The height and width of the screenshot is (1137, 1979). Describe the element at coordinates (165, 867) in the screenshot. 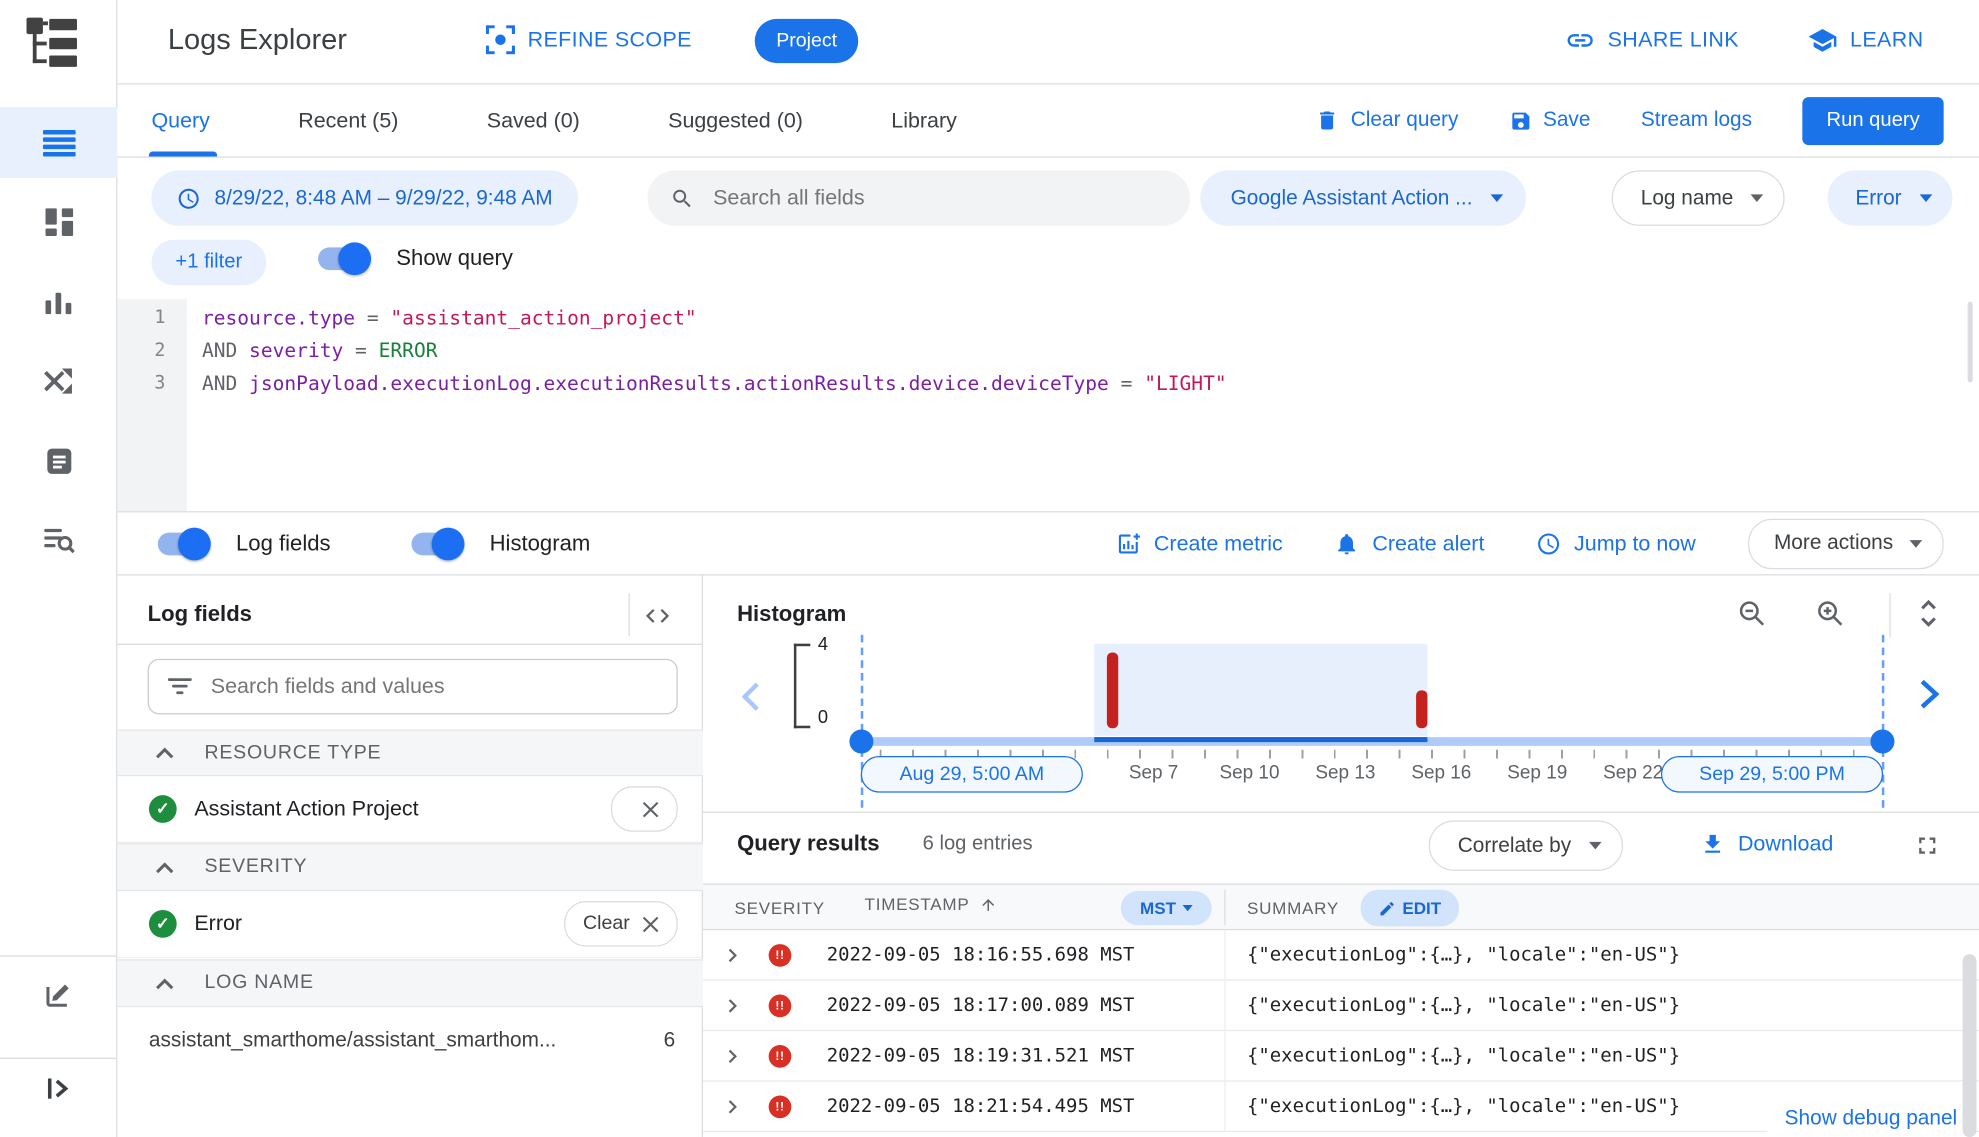

I see `chevron-up-icon` at that location.